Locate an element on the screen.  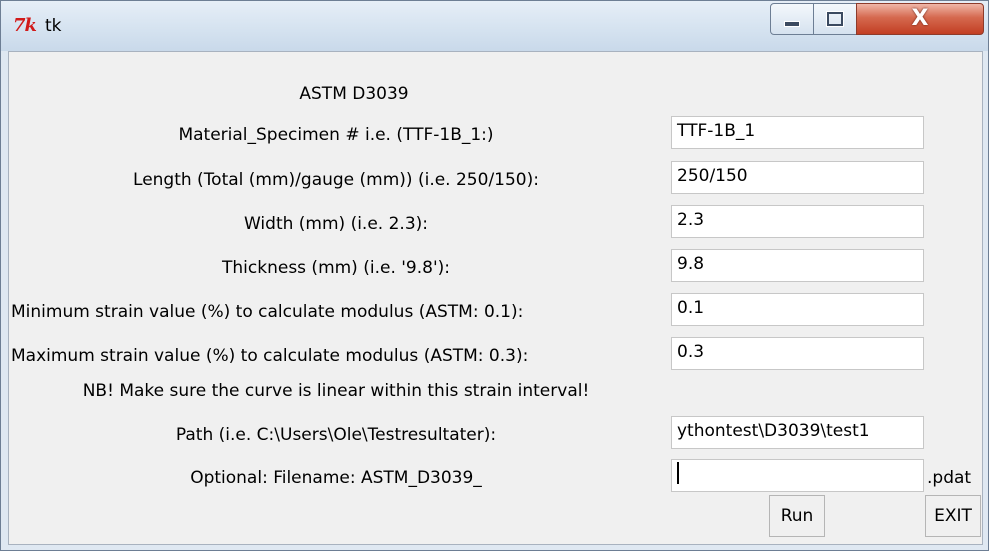
title-bar: 7k tk X is located at coordinates (494, 26).